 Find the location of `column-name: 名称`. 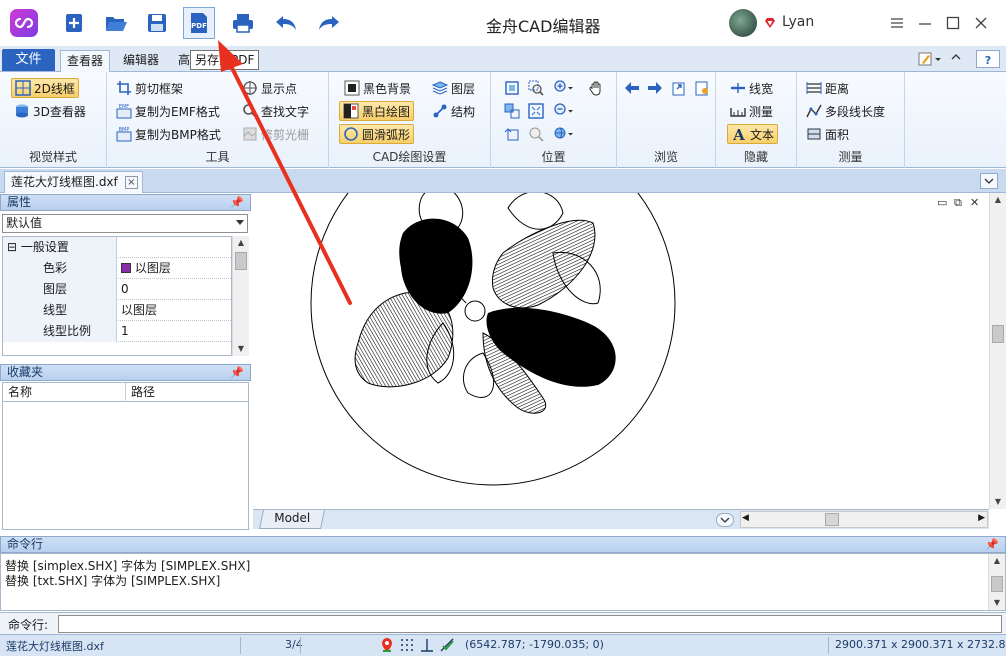

column-name: 名称 is located at coordinates (64, 392).